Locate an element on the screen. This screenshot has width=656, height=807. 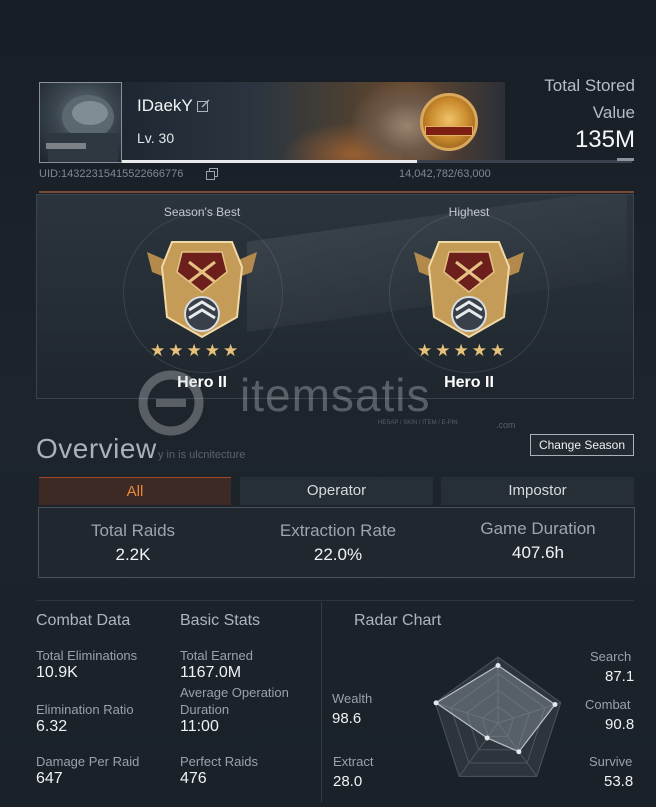
combat-data-title: Combat Data is located at coordinates (83, 620).